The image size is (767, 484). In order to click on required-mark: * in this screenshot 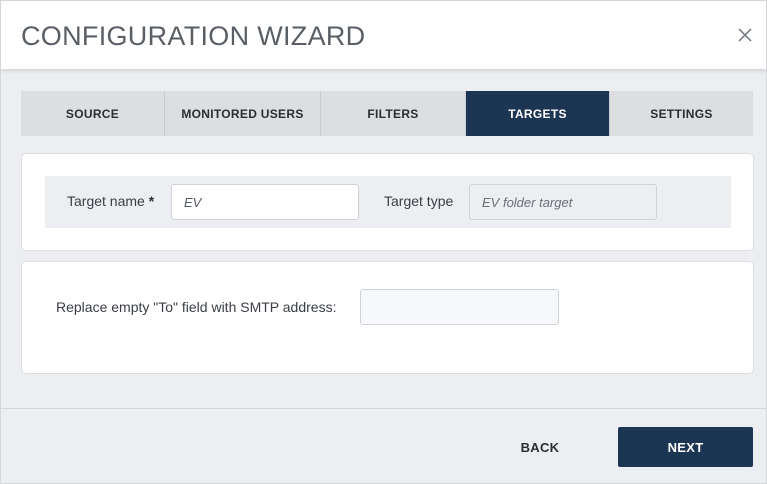, I will do `click(151, 201)`.